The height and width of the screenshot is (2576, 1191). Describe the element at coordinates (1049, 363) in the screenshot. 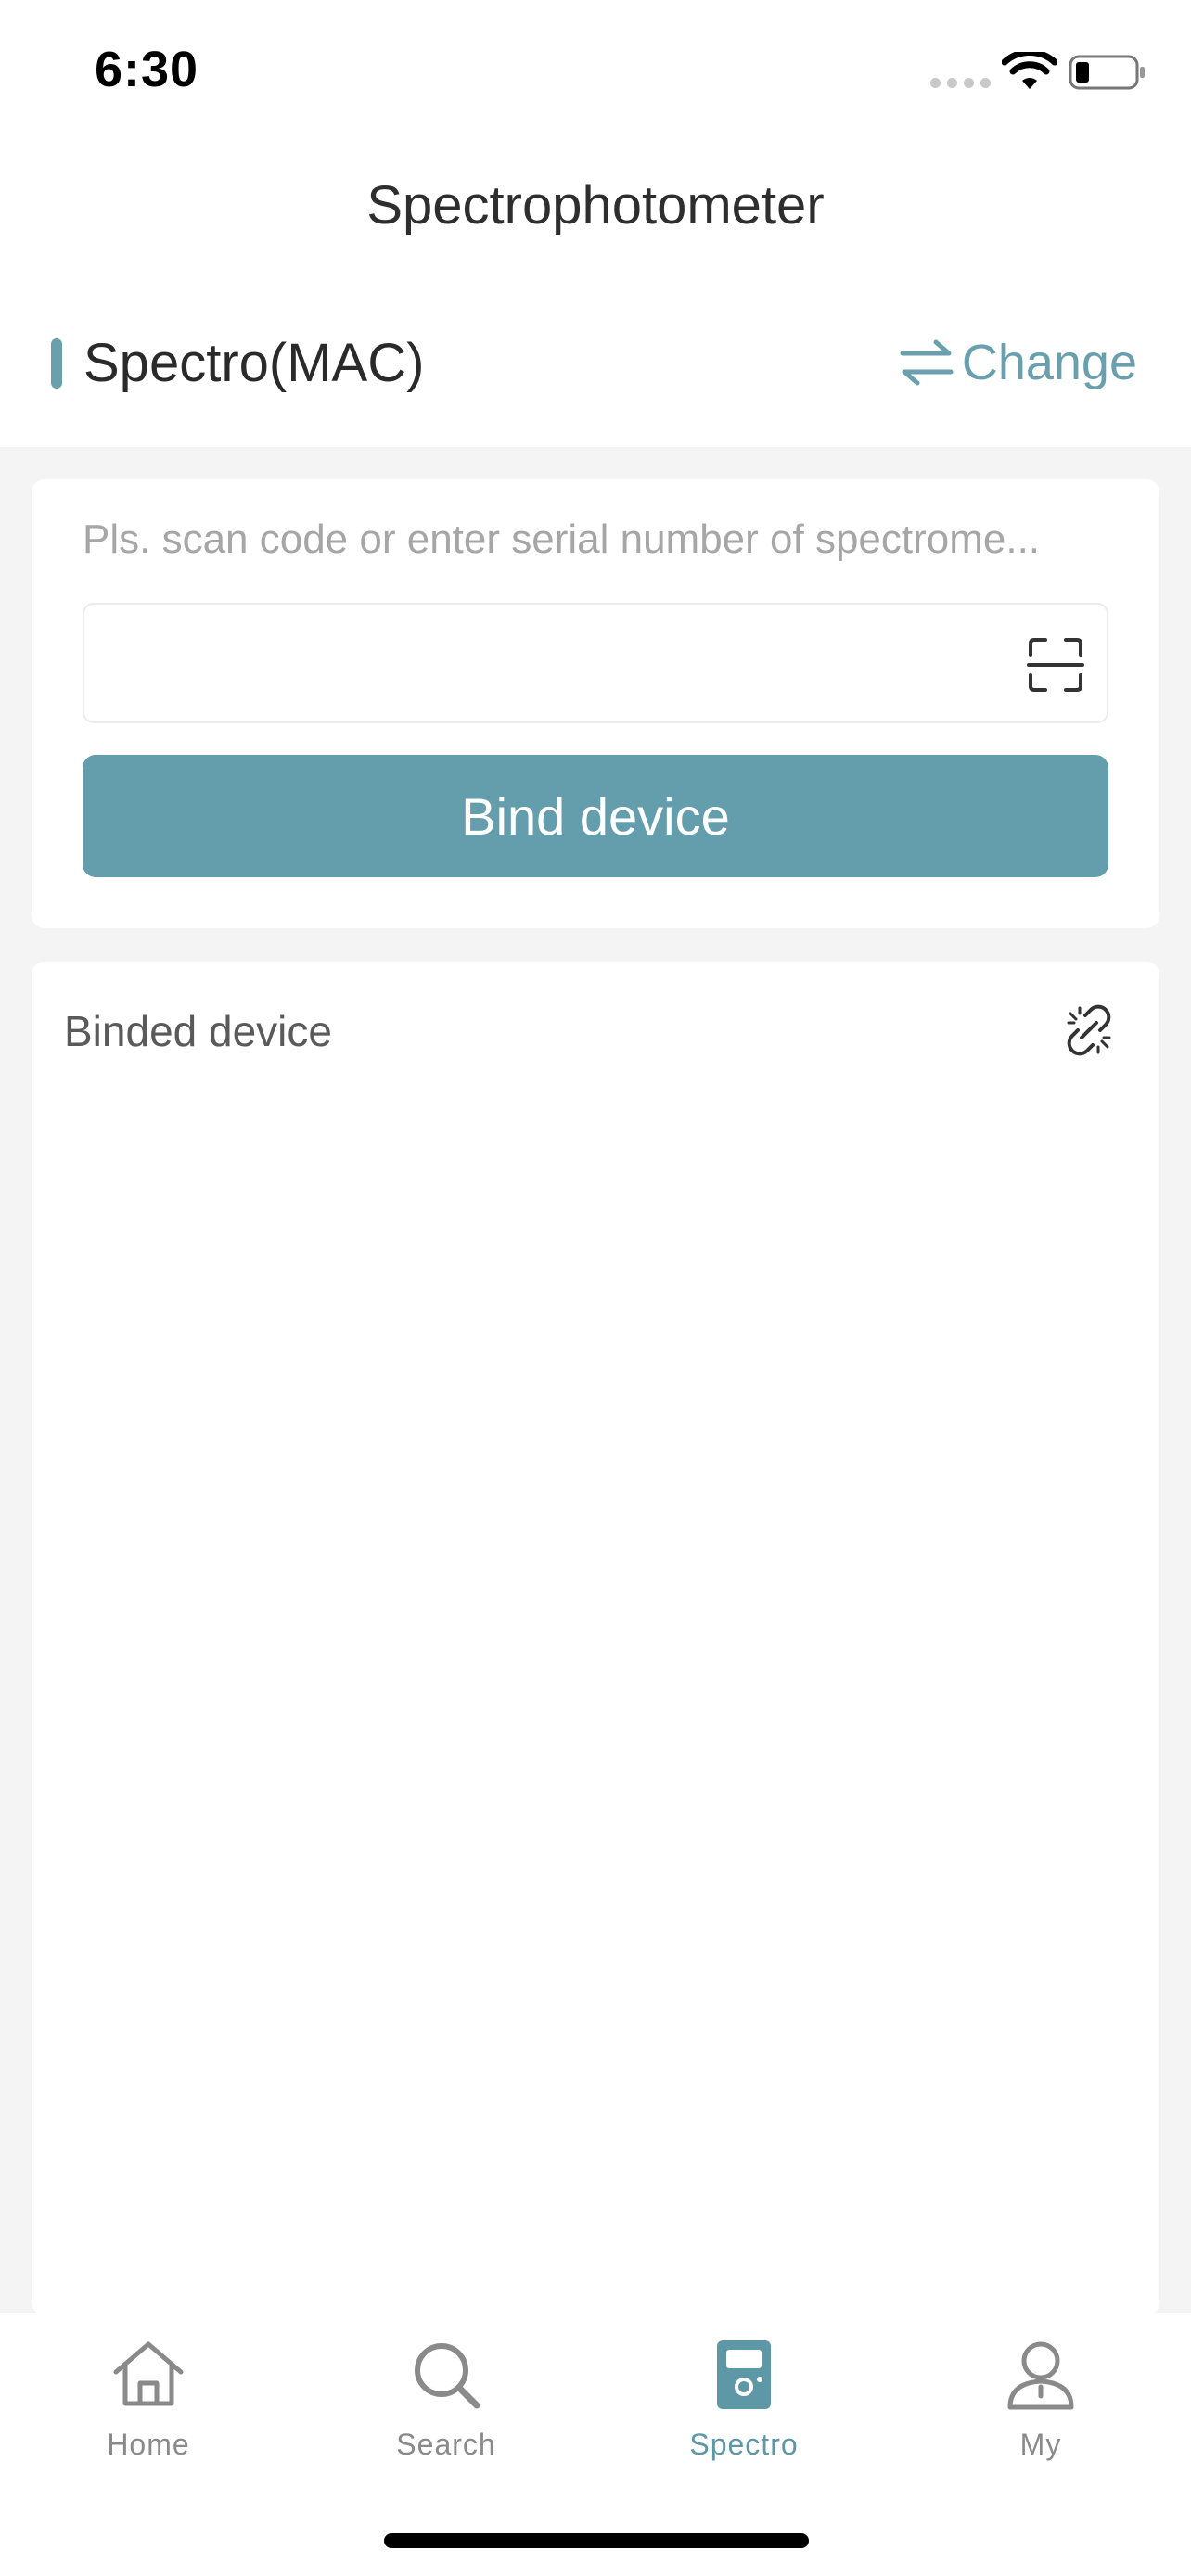

I see `change-label: Change` at that location.